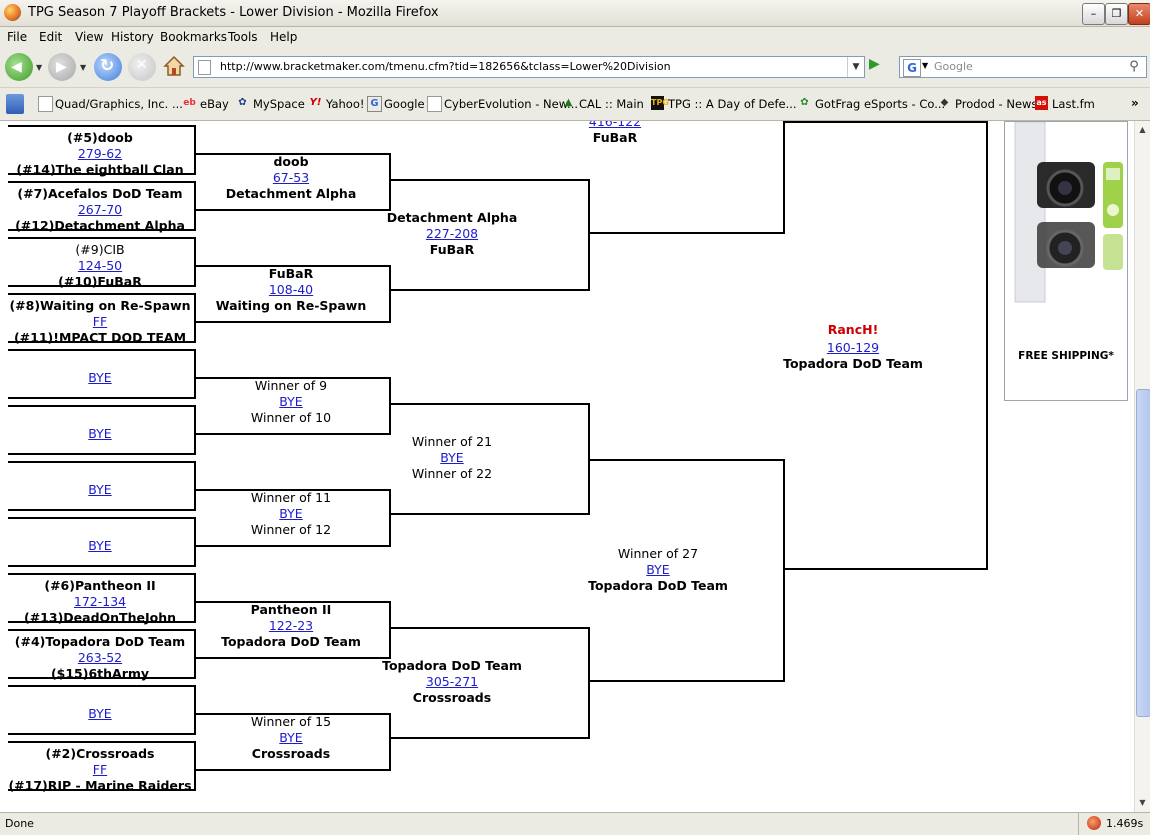  What do you see at coordinates (1135, 103) in the screenshot?
I see `bookmarks-overflow-chevron-icon: »` at bounding box center [1135, 103].